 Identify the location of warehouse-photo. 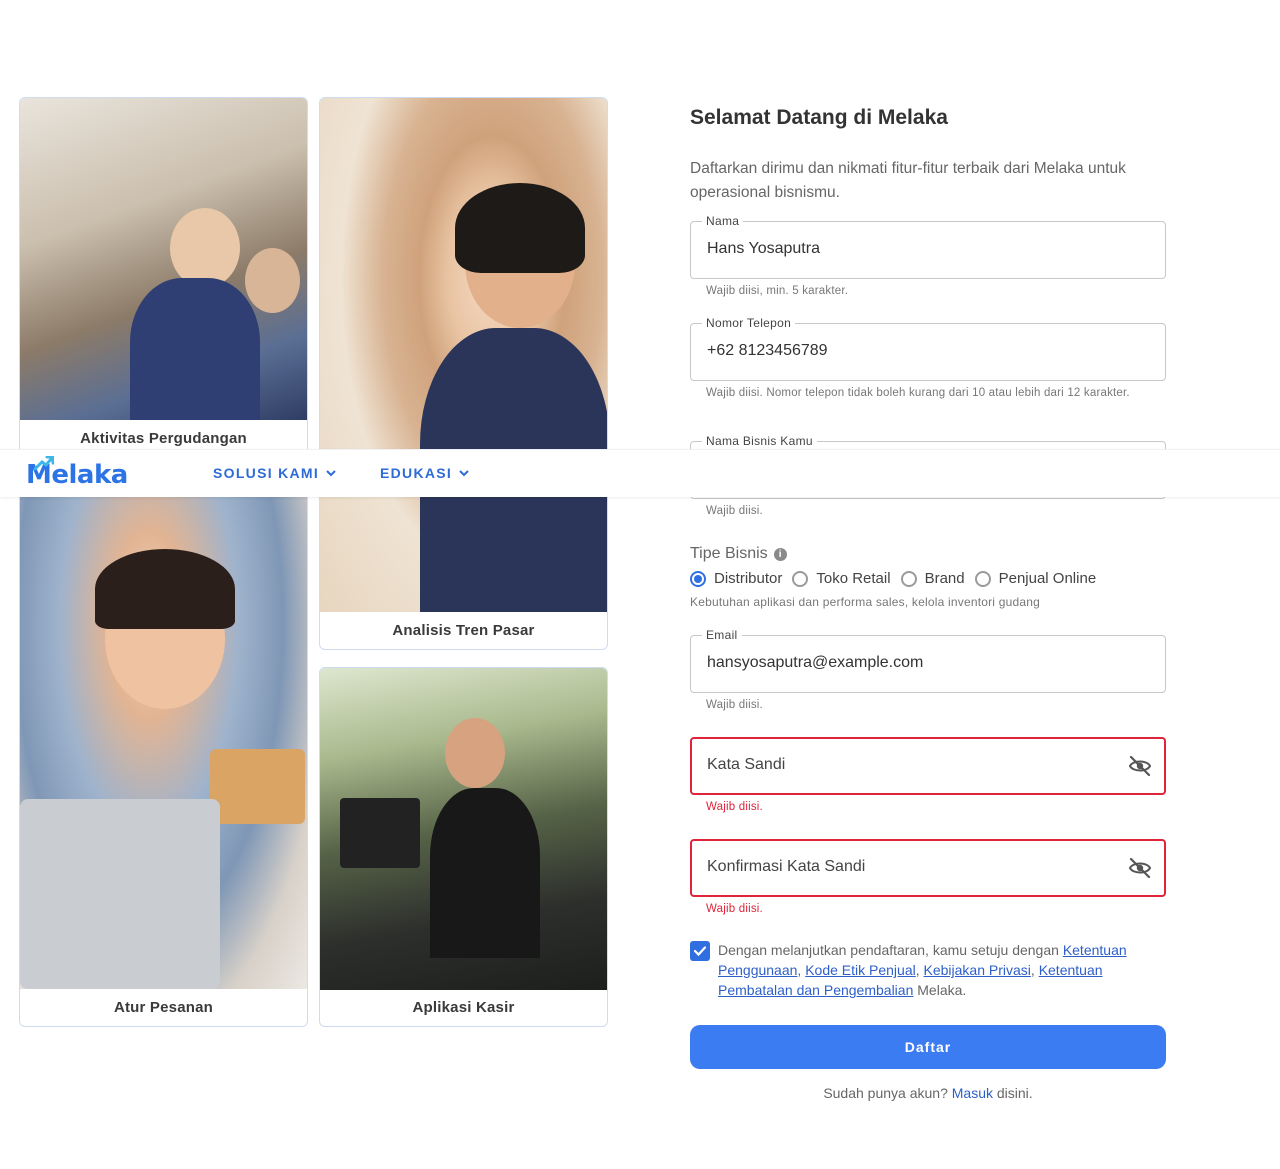
(163, 259).